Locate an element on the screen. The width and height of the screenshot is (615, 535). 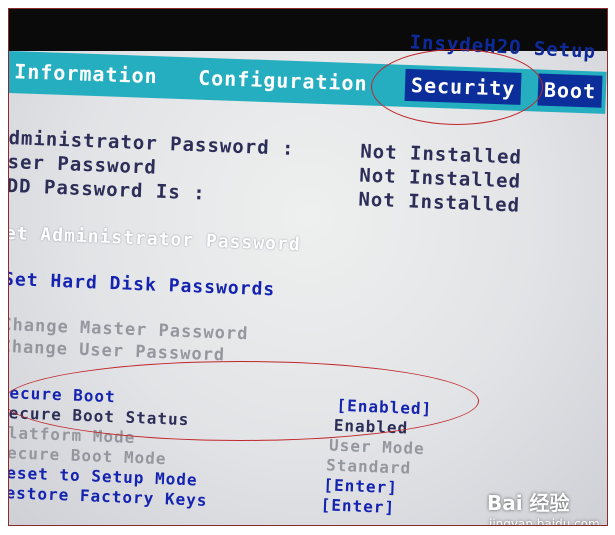
baidu-url: jingyan.baidu.com is located at coordinates (544, 521).